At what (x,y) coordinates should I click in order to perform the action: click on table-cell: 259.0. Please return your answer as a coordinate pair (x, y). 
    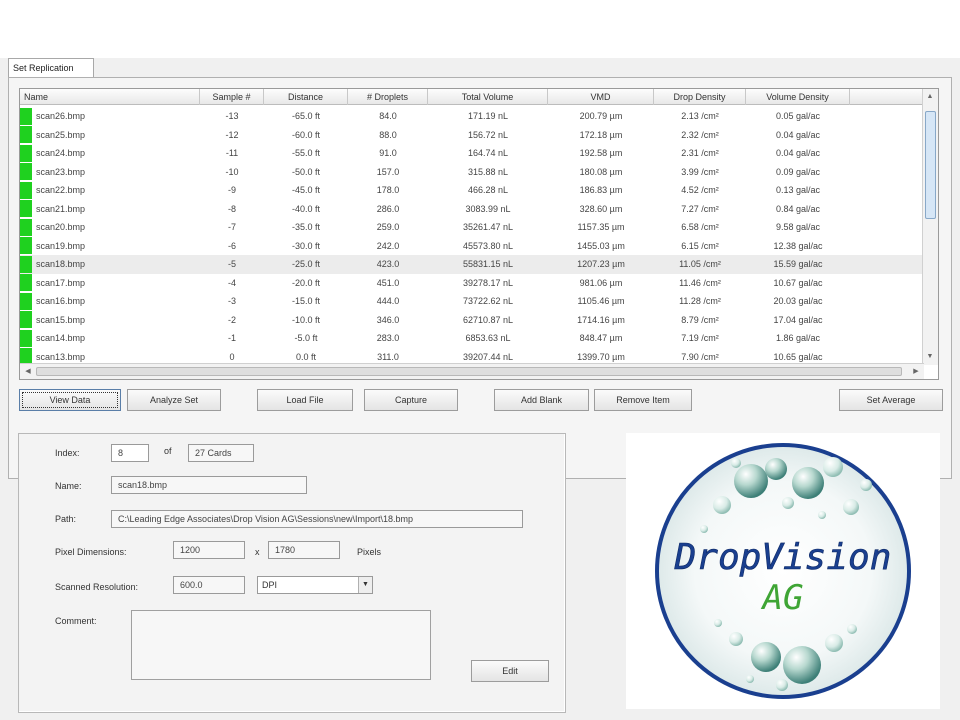
    Looking at the image, I should click on (388, 227).